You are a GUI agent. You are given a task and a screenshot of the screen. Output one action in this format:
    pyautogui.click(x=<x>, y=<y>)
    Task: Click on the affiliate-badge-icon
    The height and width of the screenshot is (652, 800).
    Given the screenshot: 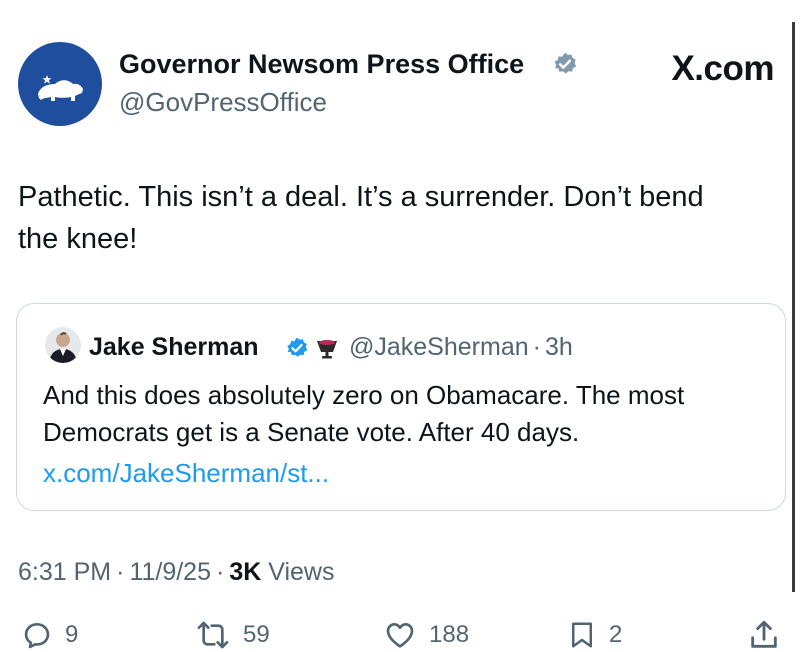 What is the action you would take?
    pyautogui.click(x=327, y=350)
    